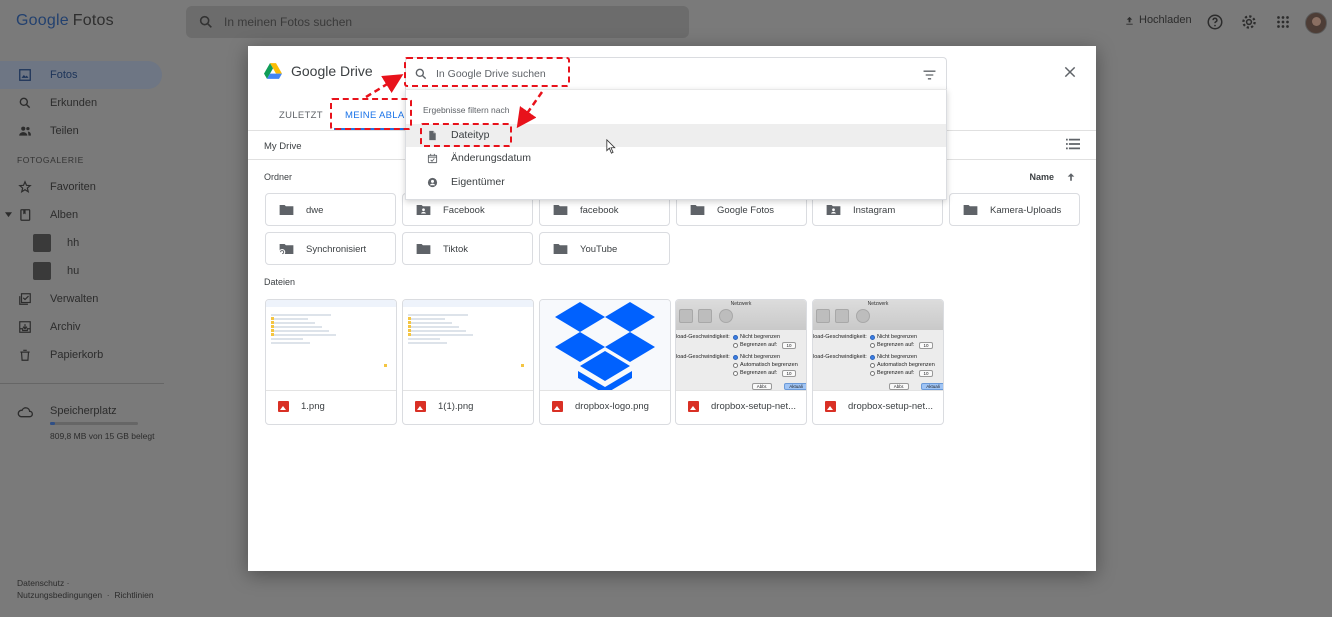 The width and height of the screenshot is (1332, 617). What do you see at coordinates (336, 249) in the screenshot?
I see `folder-name: Synchronisiert` at bounding box center [336, 249].